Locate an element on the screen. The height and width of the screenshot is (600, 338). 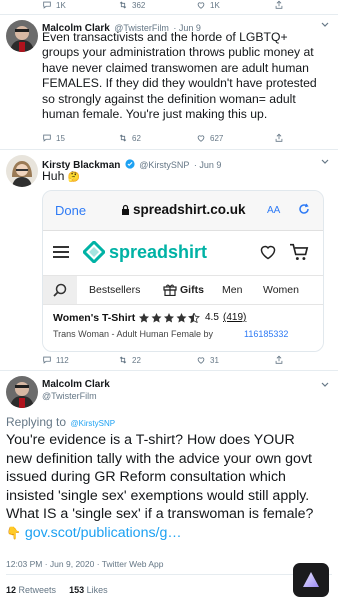
search-button is located at coordinates (60, 290).